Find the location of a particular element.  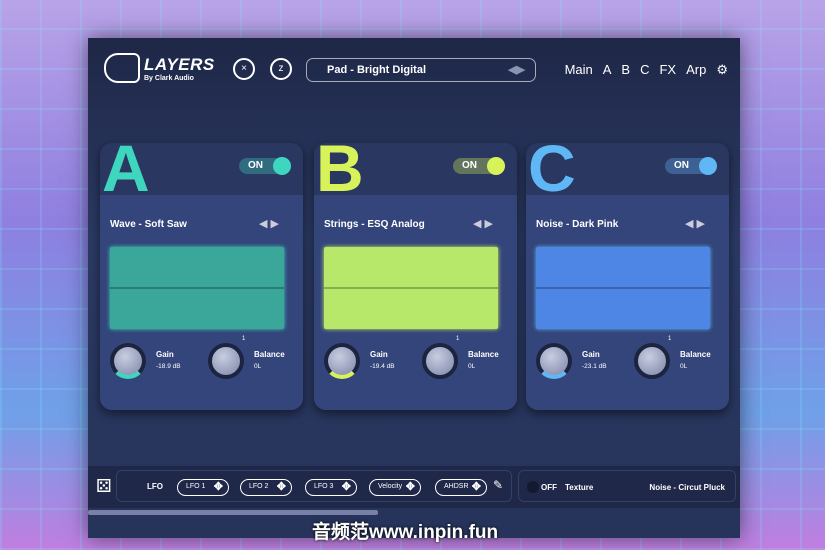

layer-letter: A is located at coordinates (126, 168).